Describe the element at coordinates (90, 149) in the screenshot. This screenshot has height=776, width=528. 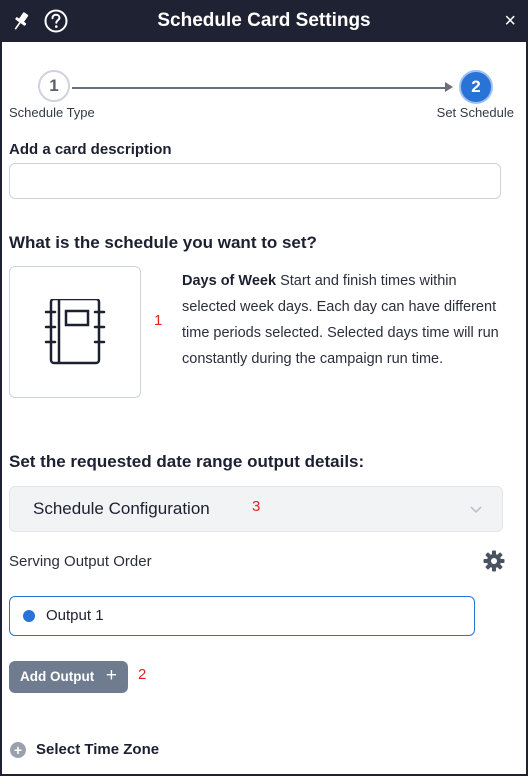
I see `card-description-label: Add a card description` at that location.